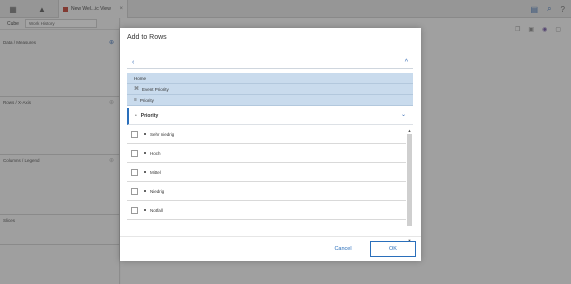 The width and height of the screenshot is (571, 284). I want to click on breadcrumb-priority: ≡ Priority, so click(270, 100).